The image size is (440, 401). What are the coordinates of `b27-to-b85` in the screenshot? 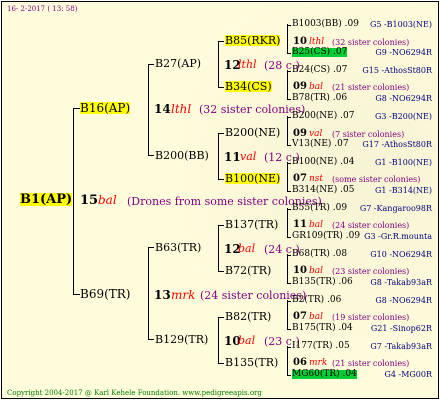 It's located at (221, 41).